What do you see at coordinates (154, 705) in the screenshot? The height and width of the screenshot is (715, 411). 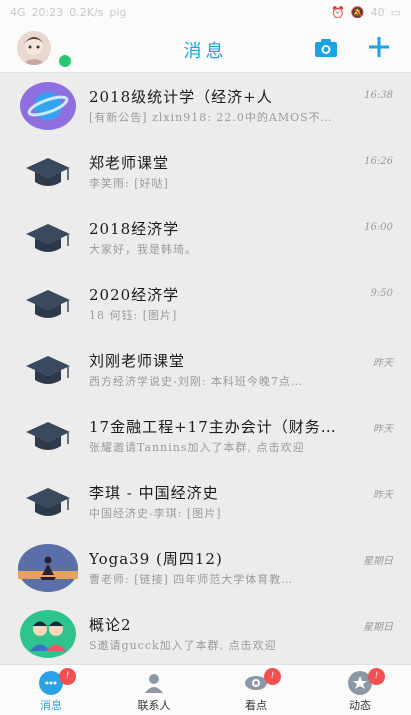 I see `tab-label: 联系人` at bounding box center [154, 705].